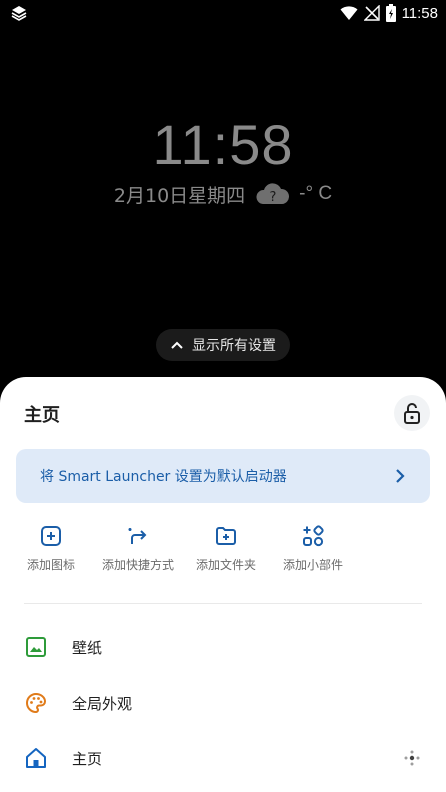 Image resolution: width=446 pixels, height=792 pixels. I want to click on battery-charging-icon, so click(390, 13).